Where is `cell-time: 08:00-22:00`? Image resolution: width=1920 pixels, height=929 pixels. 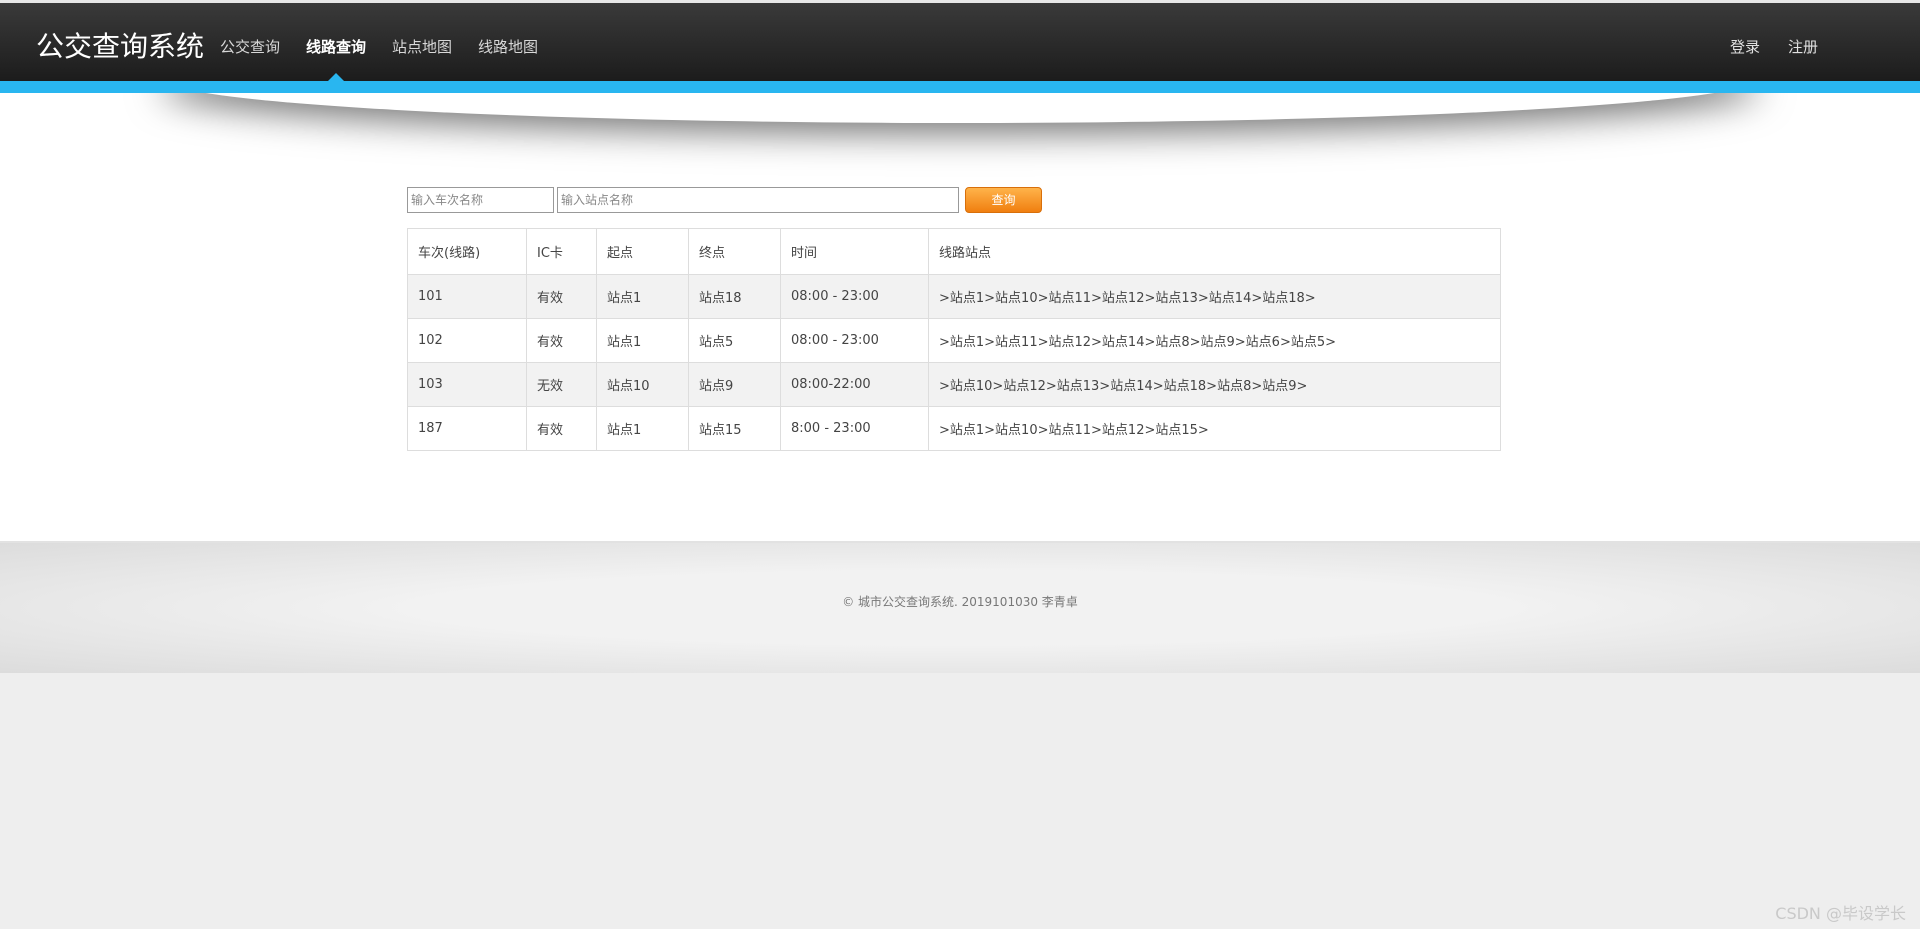
cell-time: 08:00-22:00 is located at coordinates (854, 384).